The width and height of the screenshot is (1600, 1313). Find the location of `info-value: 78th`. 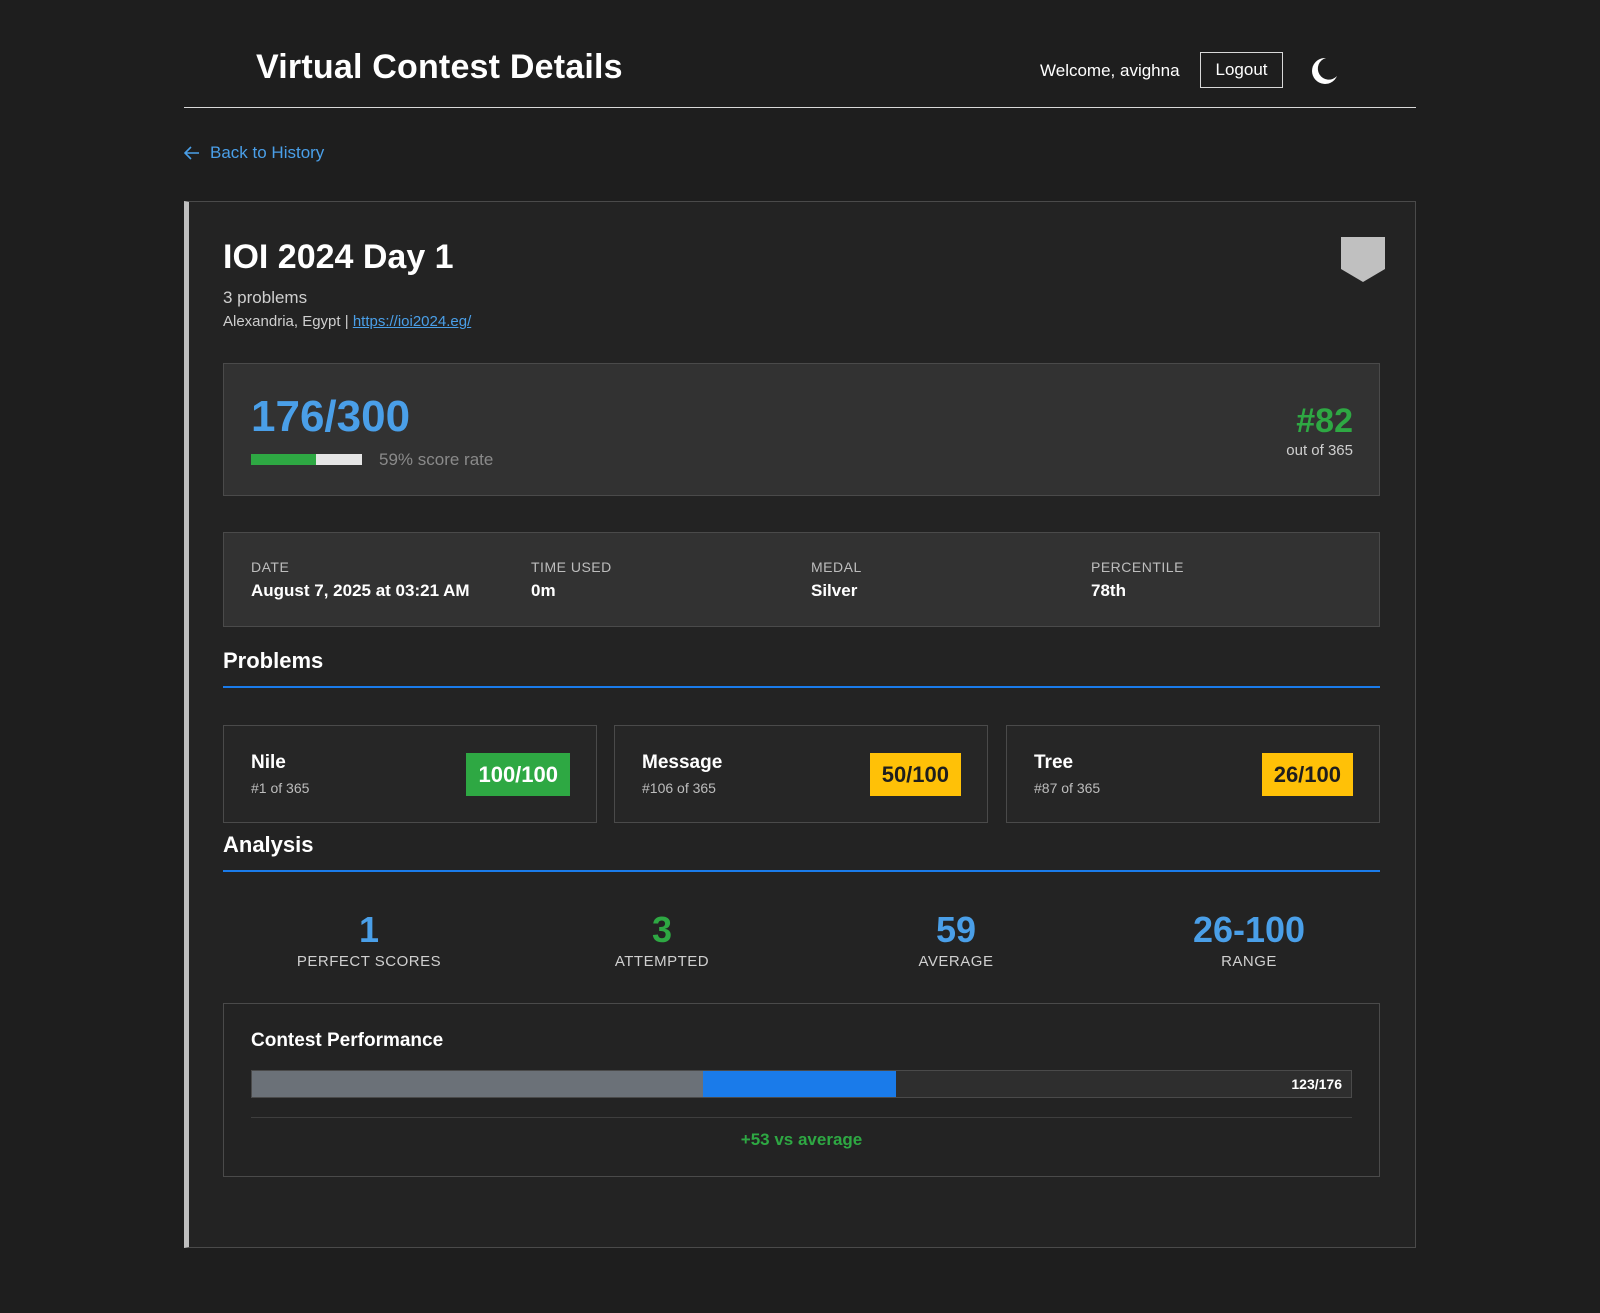

info-value: 78th is located at coordinates (1108, 590).